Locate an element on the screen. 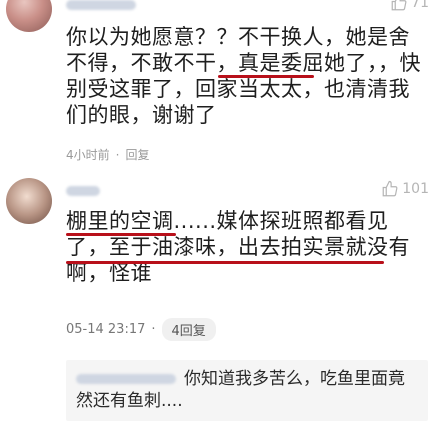 Image resolution: width=439 pixels, height=421 pixels. like-count: 71 is located at coordinates (420, 5).